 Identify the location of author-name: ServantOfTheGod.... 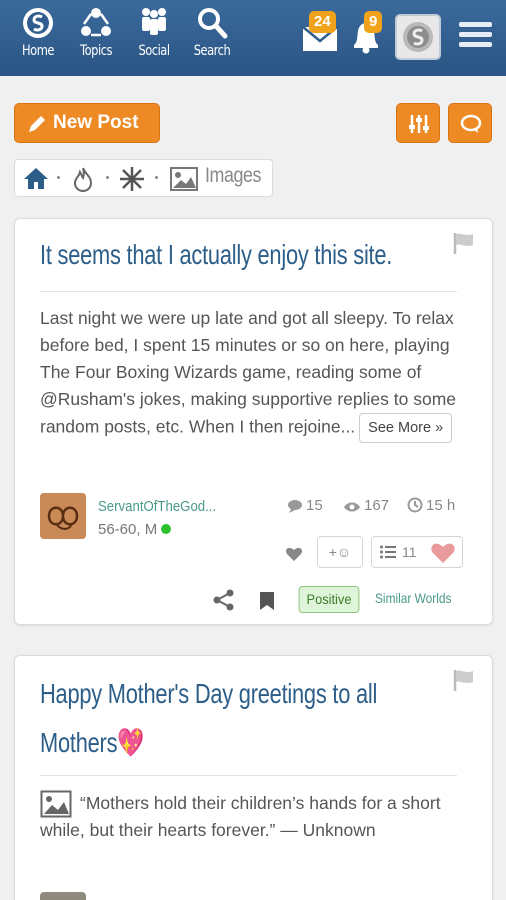
(157, 506).